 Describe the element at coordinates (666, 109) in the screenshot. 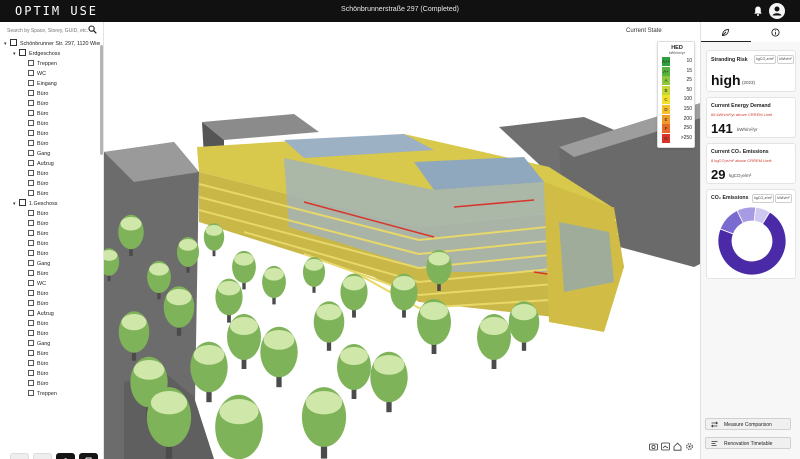

I see `legend-class: D` at that location.